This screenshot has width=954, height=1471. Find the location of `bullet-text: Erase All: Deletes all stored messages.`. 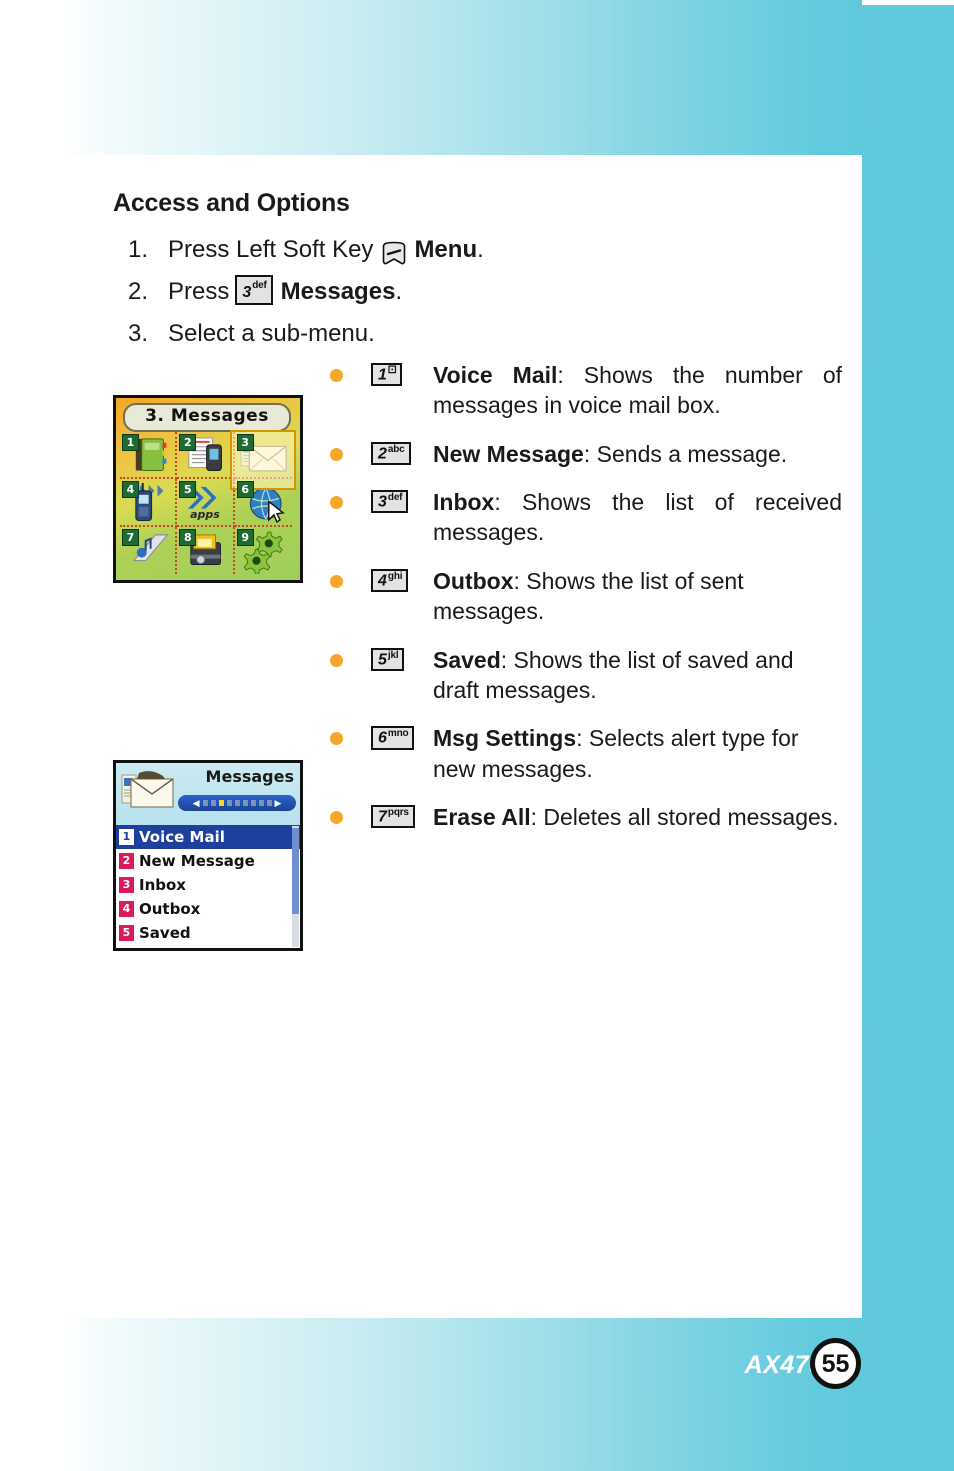

bullet-text: Erase All: Deletes all stored messages. is located at coordinates (637, 817).